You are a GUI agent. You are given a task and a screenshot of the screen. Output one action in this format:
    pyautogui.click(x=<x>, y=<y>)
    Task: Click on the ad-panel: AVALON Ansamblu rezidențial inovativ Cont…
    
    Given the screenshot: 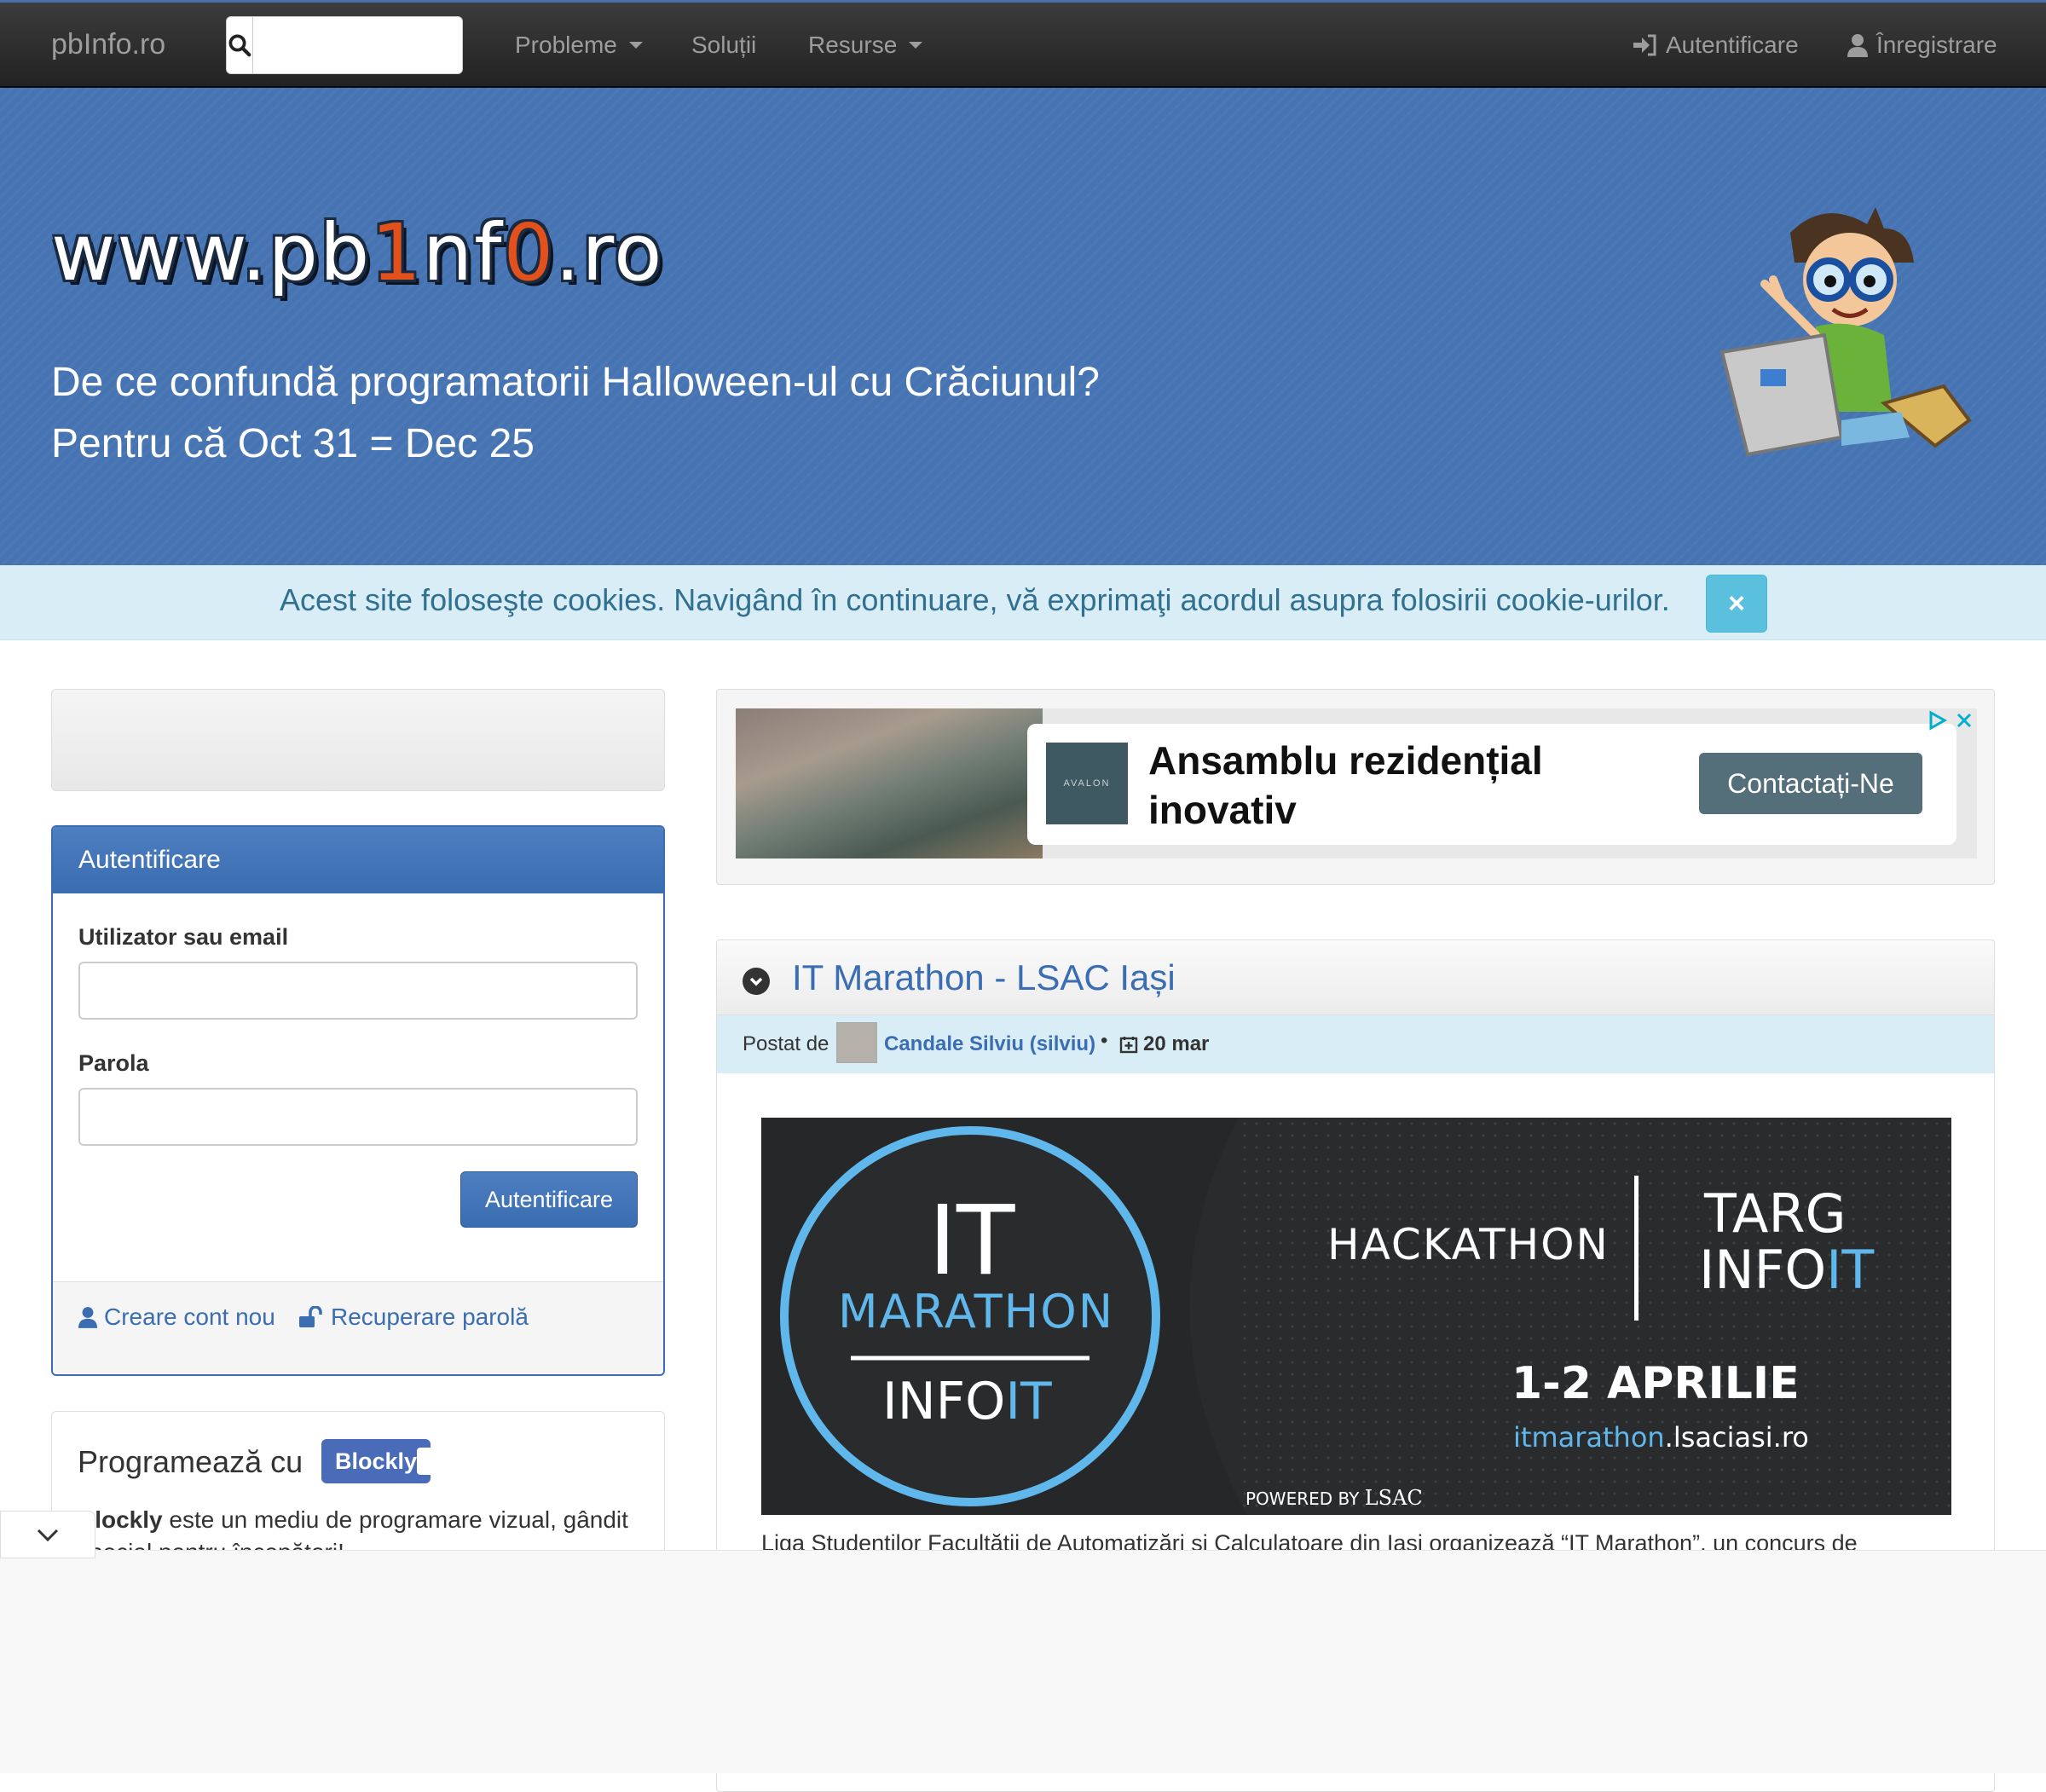 What is the action you would take?
    pyautogui.click(x=1356, y=787)
    